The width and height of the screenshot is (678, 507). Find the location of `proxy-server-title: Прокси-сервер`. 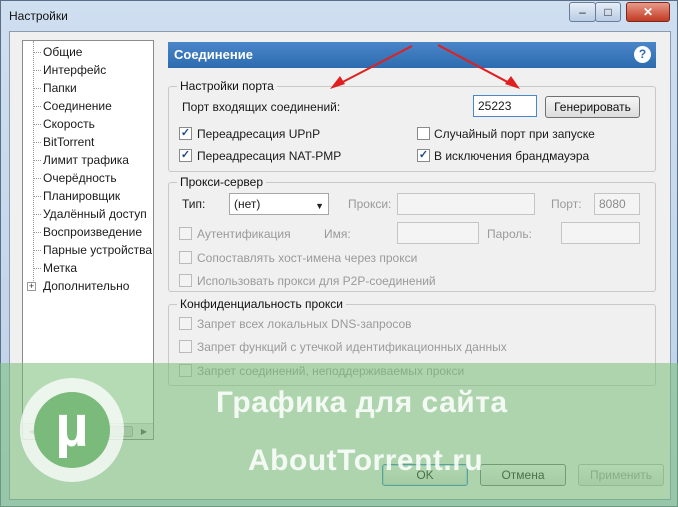

proxy-server-title: Прокси-сервер is located at coordinates (221, 182).